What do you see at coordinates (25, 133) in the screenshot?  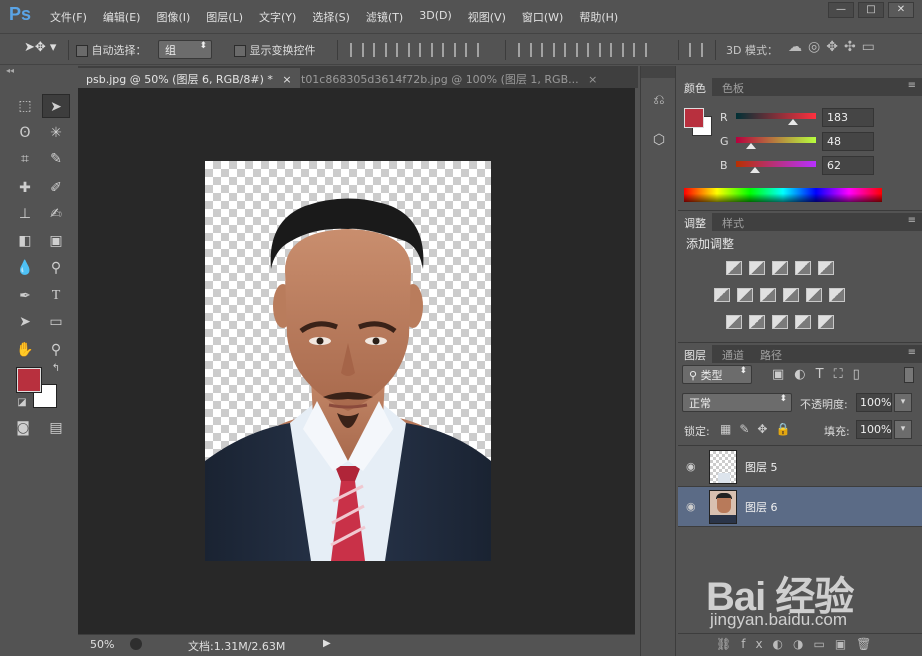 I see `lasso-tool-icon: ʘ` at bounding box center [25, 133].